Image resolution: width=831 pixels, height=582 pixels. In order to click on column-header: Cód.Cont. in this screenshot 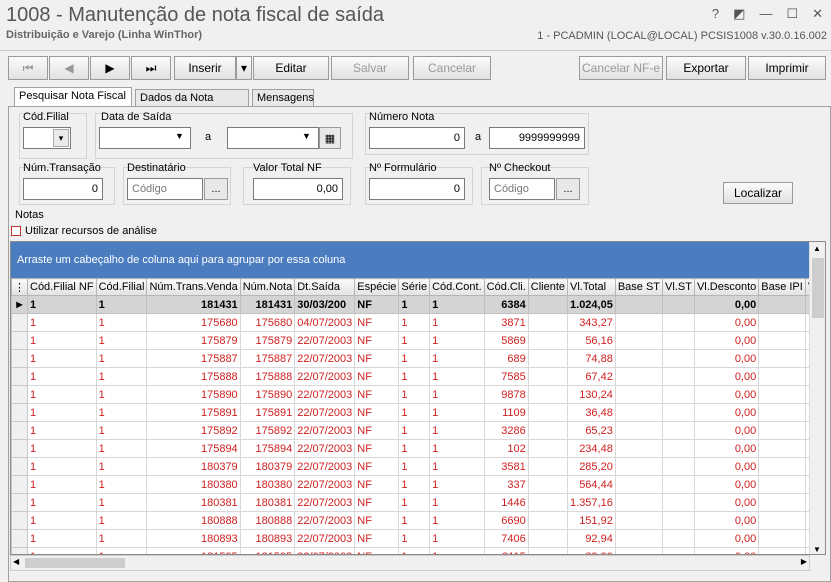, I will do `click(457, 287)`.